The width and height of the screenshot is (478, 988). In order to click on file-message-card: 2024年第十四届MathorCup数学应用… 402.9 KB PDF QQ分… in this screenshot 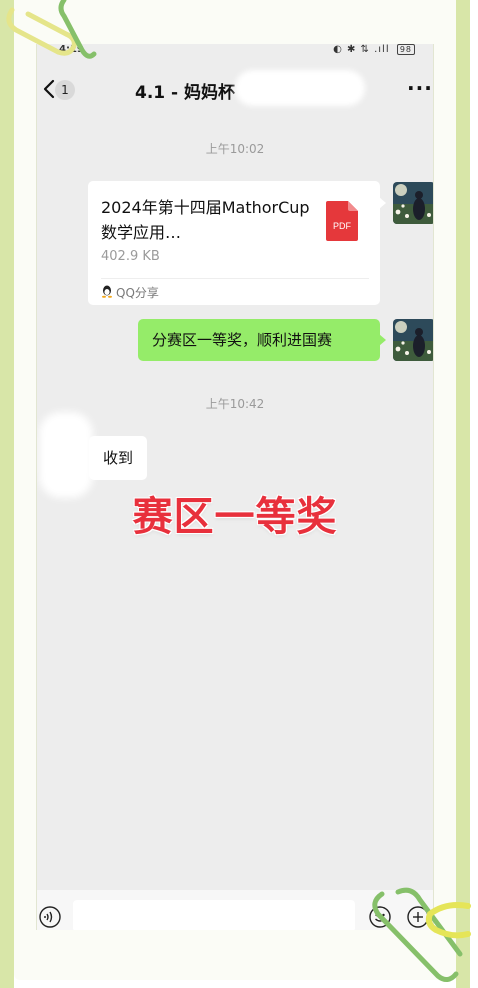, I will do `click(234, 243)`.